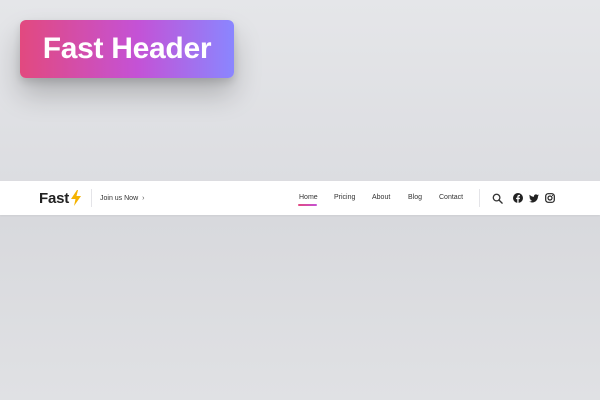  I want to click on nav-item-blog: Blog, so click(415, 197).